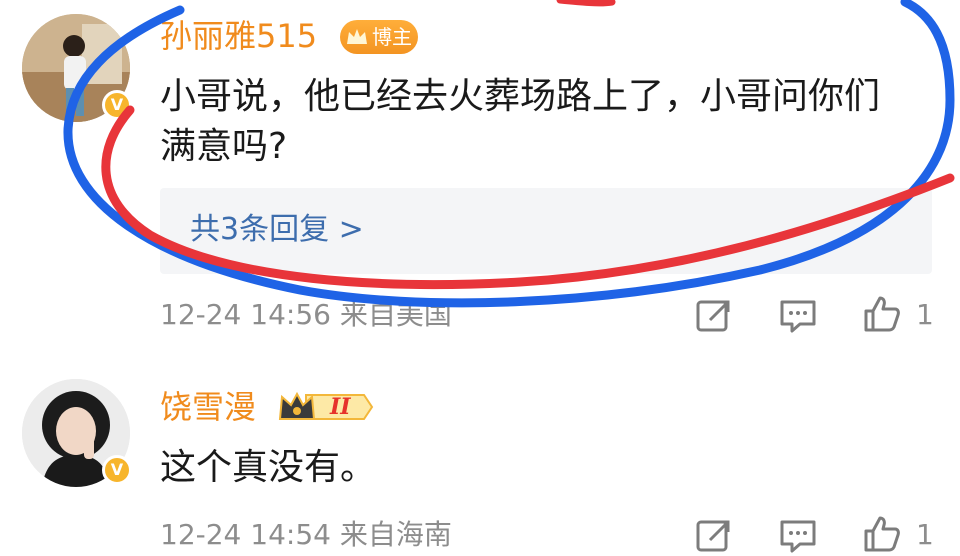 The image size is (960, 556). What do you see at coordinates (238, 36) in the screenshot?
I see `username: 孙丽雅515` at bounding box center [238, 36].